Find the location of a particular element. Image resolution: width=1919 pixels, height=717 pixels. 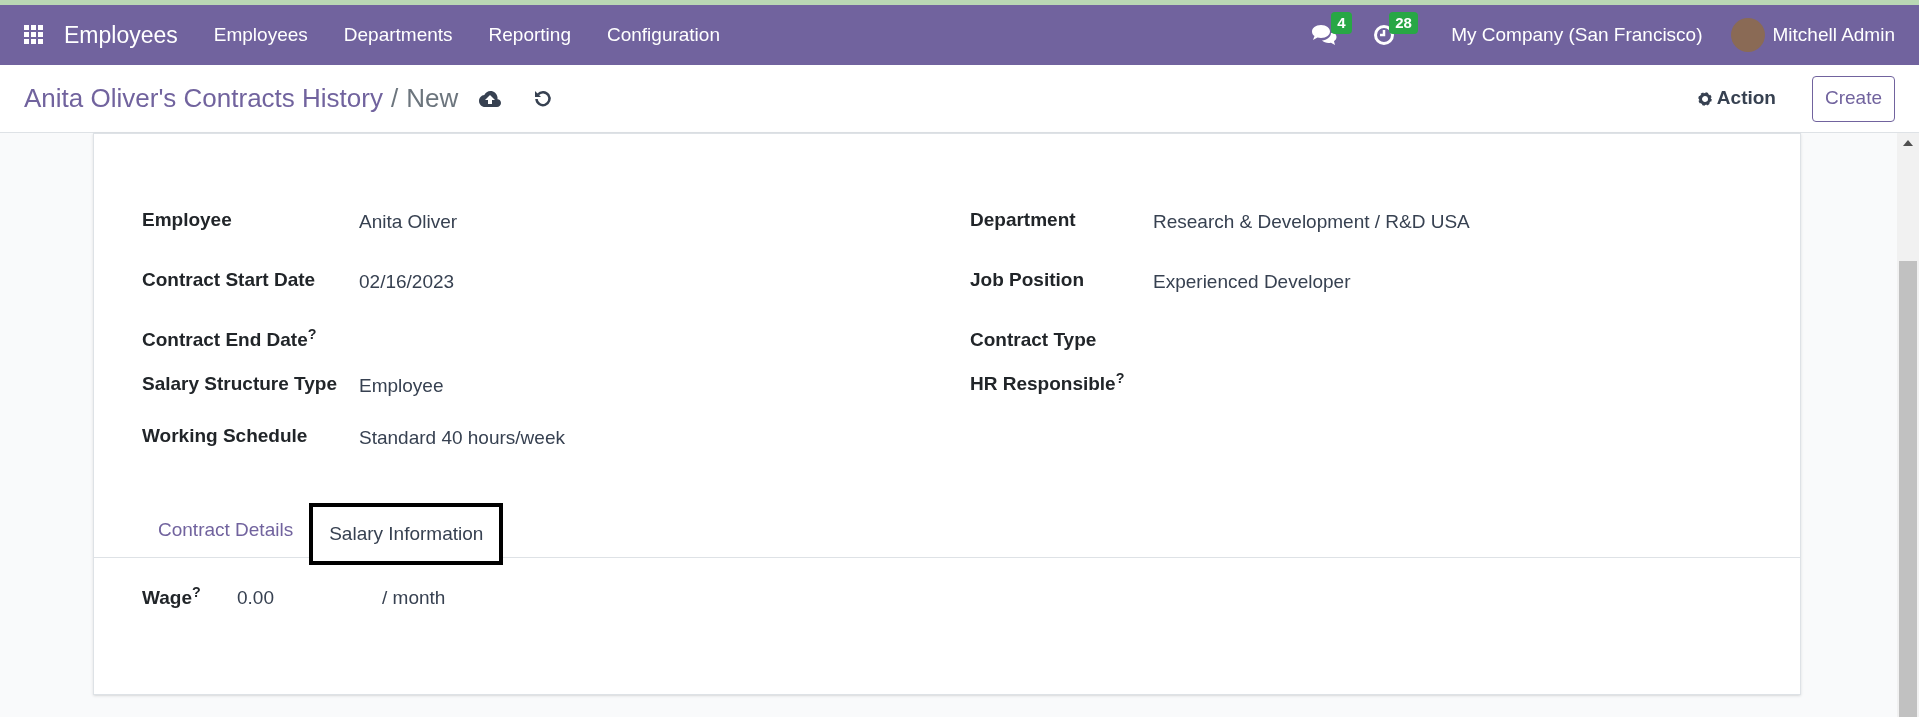

menu-item: Reporting is located at coordinates (529, 35).